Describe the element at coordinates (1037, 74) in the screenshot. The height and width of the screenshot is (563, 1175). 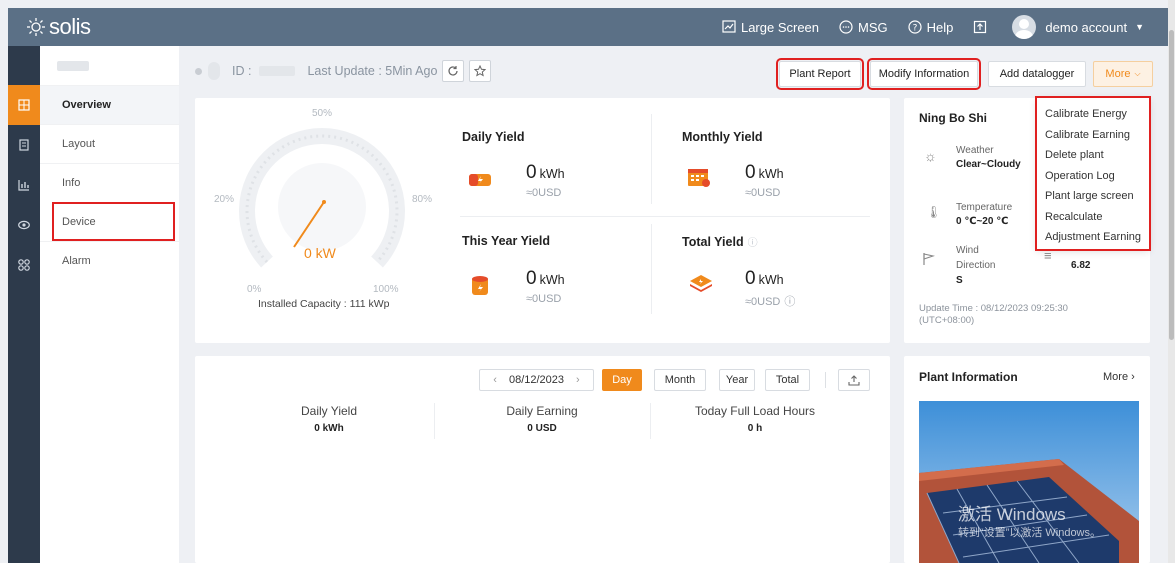
I see `add-datalogger-button: Add datalogger` at that location.